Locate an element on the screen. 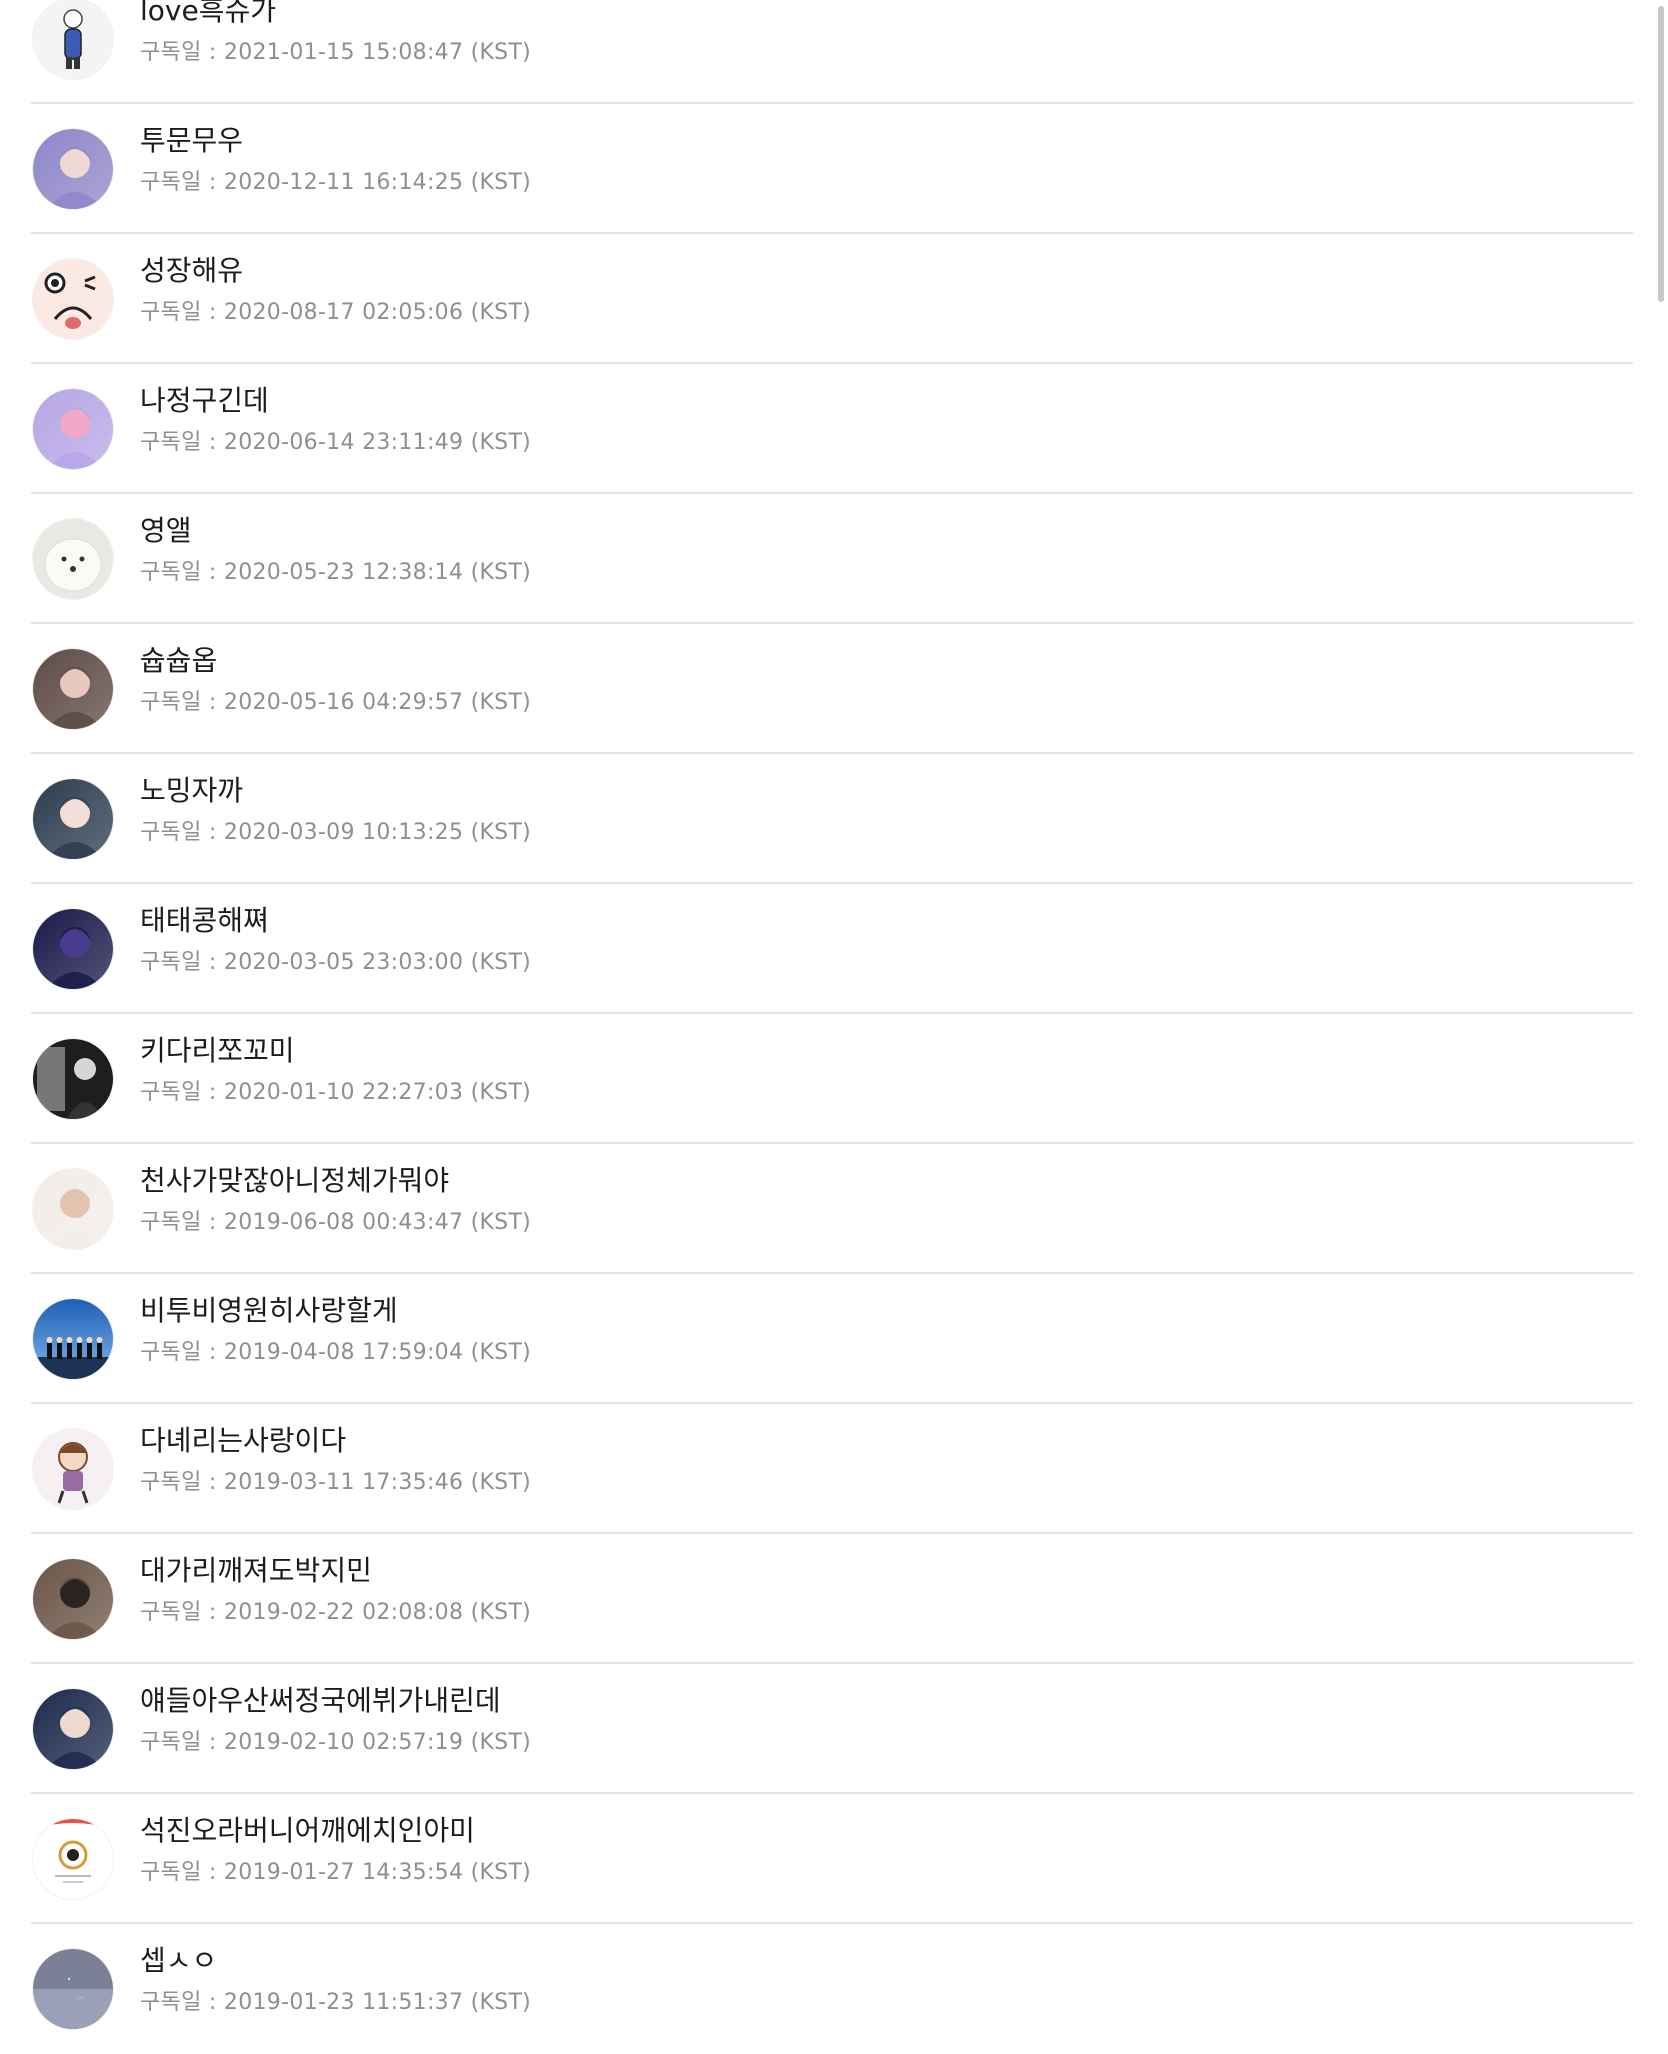 This screenshot has height=2054, width=1668. subscription-date: 구독일 : 2019-03-11 17:35:46 (KST) is located at coordinates (336, 1482).